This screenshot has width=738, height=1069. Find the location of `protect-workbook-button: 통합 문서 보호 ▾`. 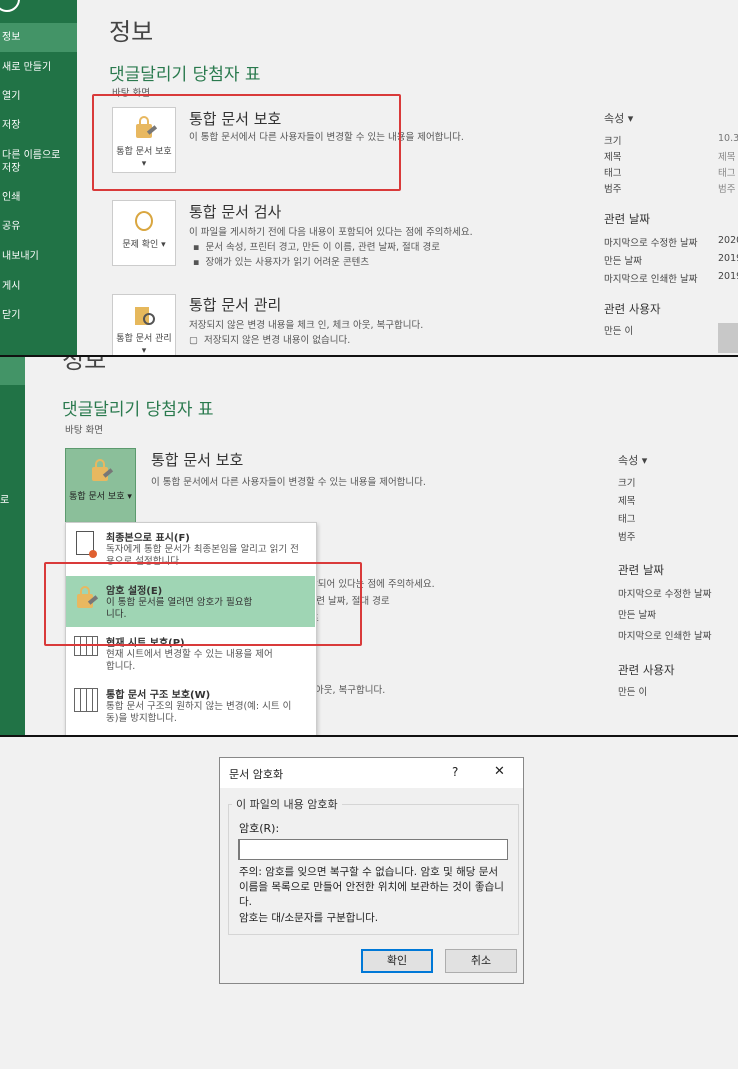

protect-workbook-button: 통합 문서 보호 ▾ is located at coordinates (100, 485).